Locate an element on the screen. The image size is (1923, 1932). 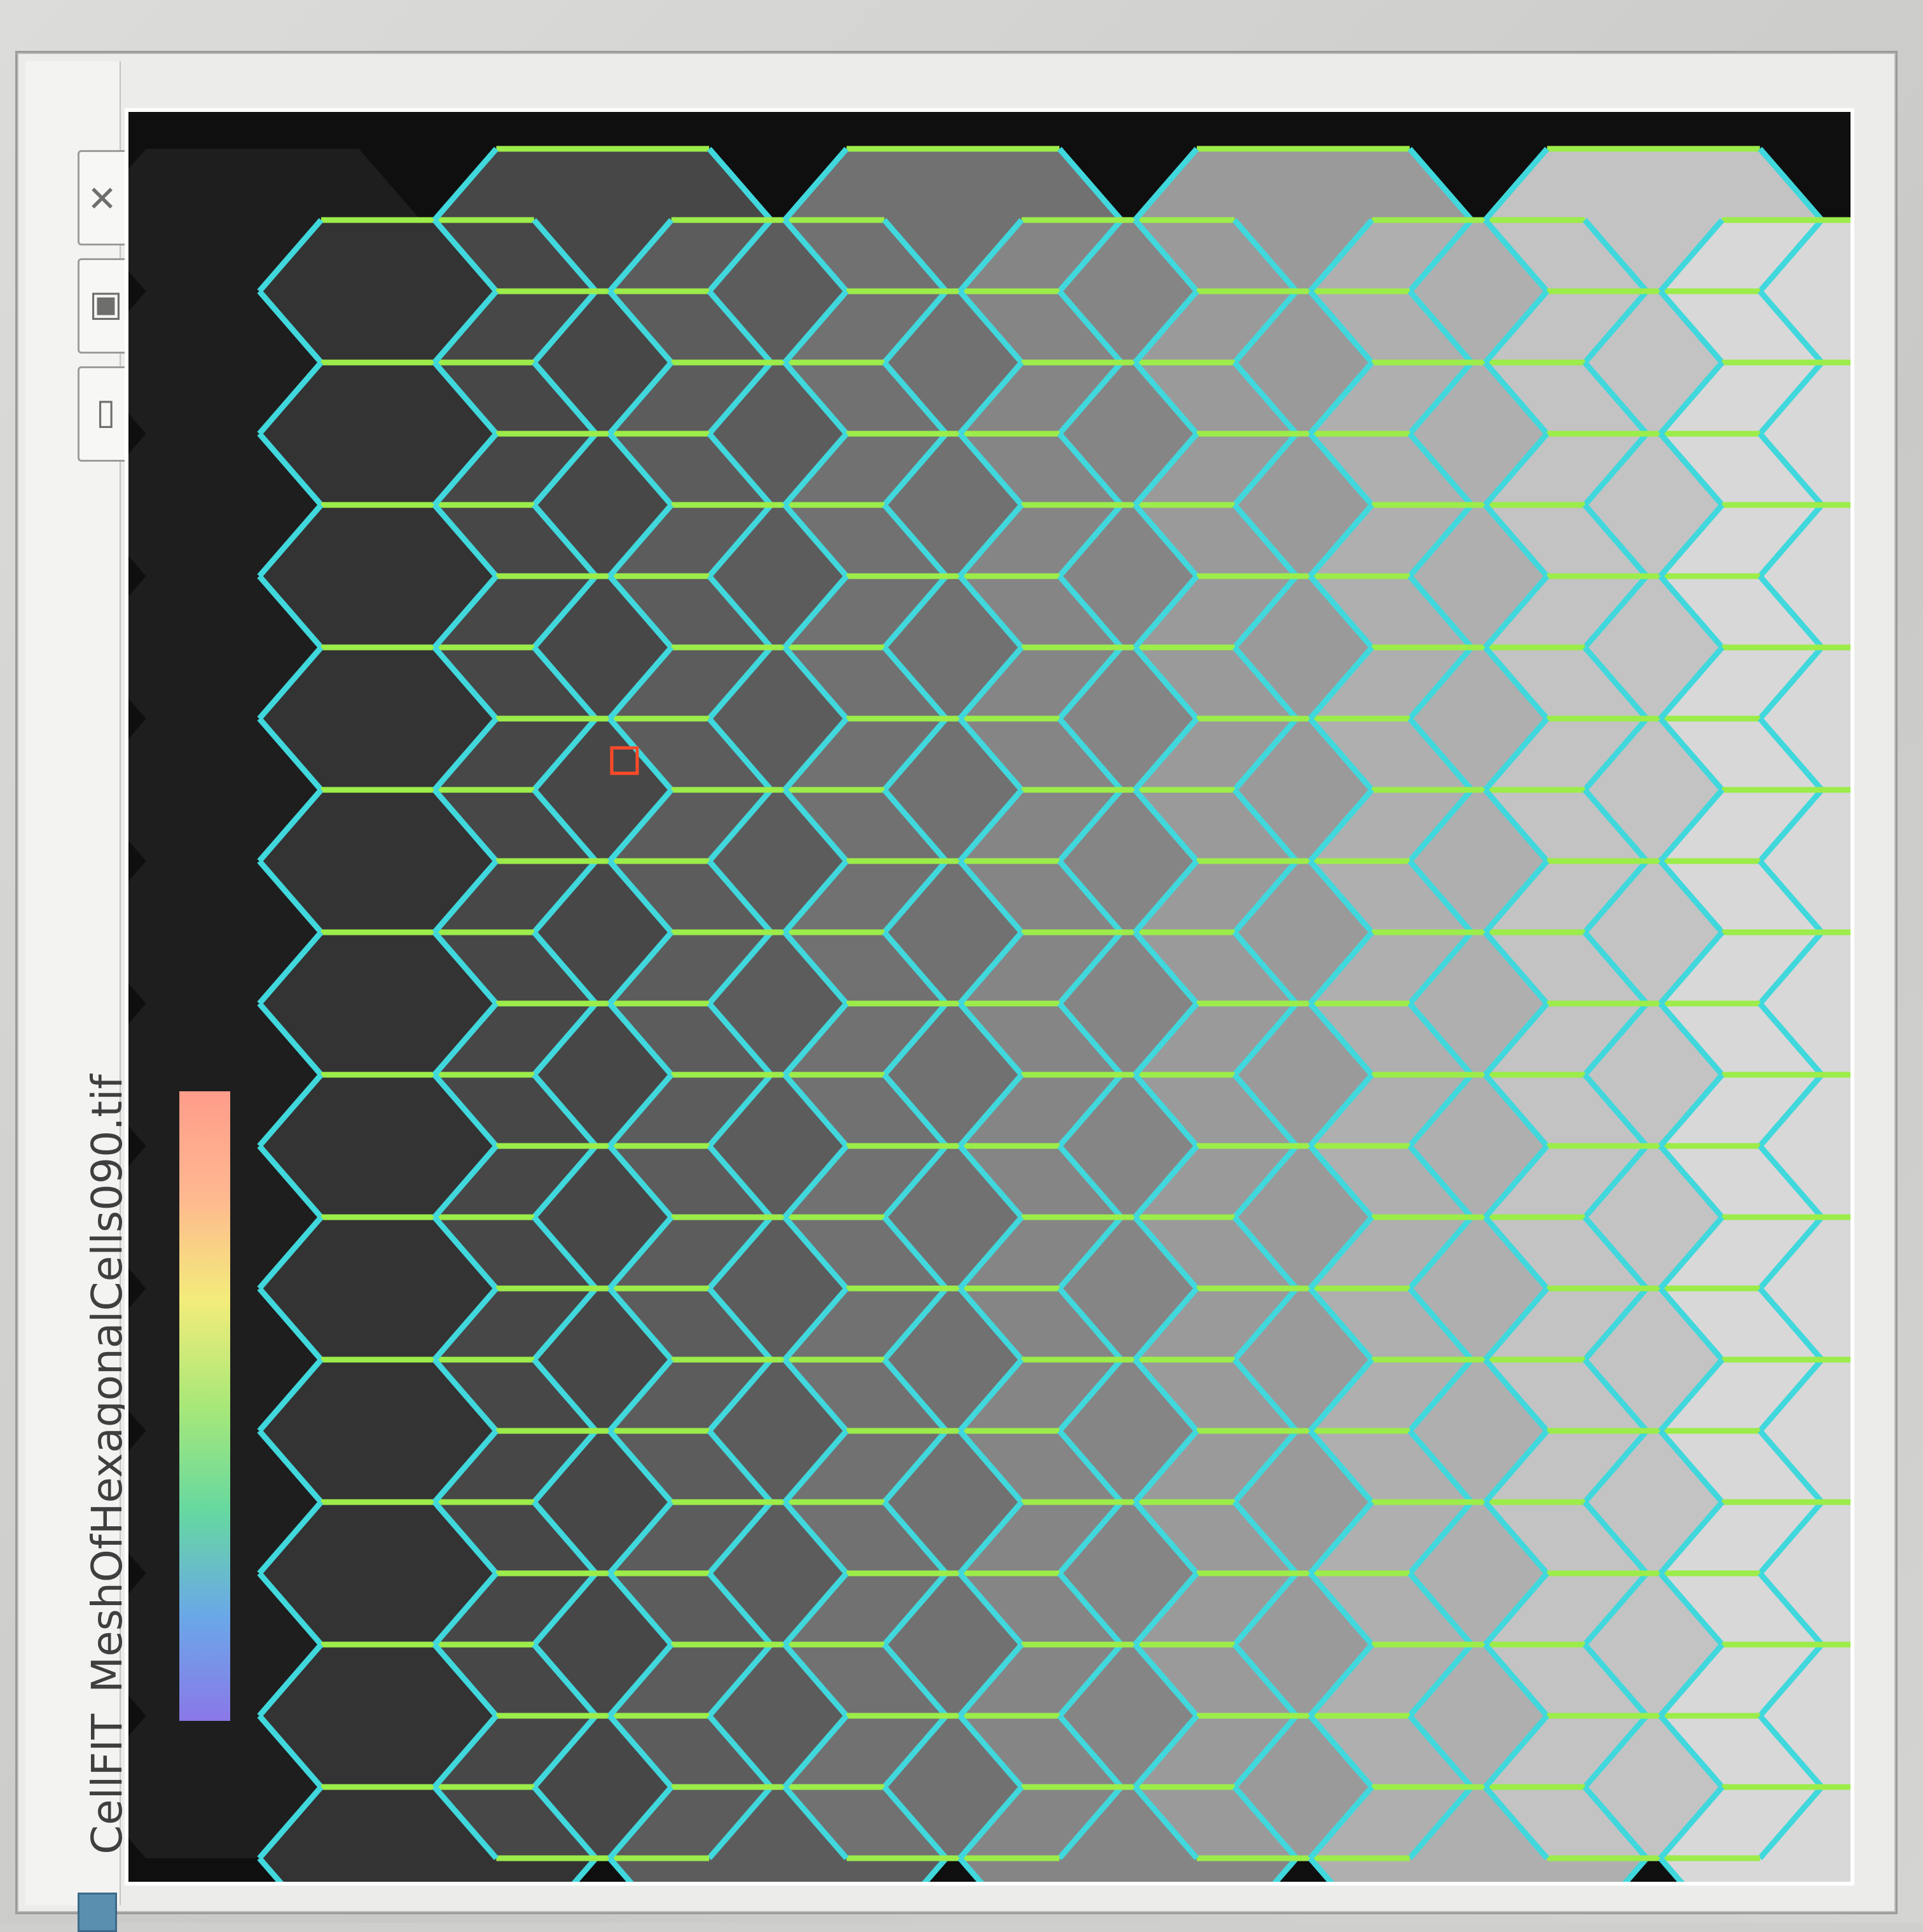
minimize-icon: ▭ is located at coordinates (103, 414).